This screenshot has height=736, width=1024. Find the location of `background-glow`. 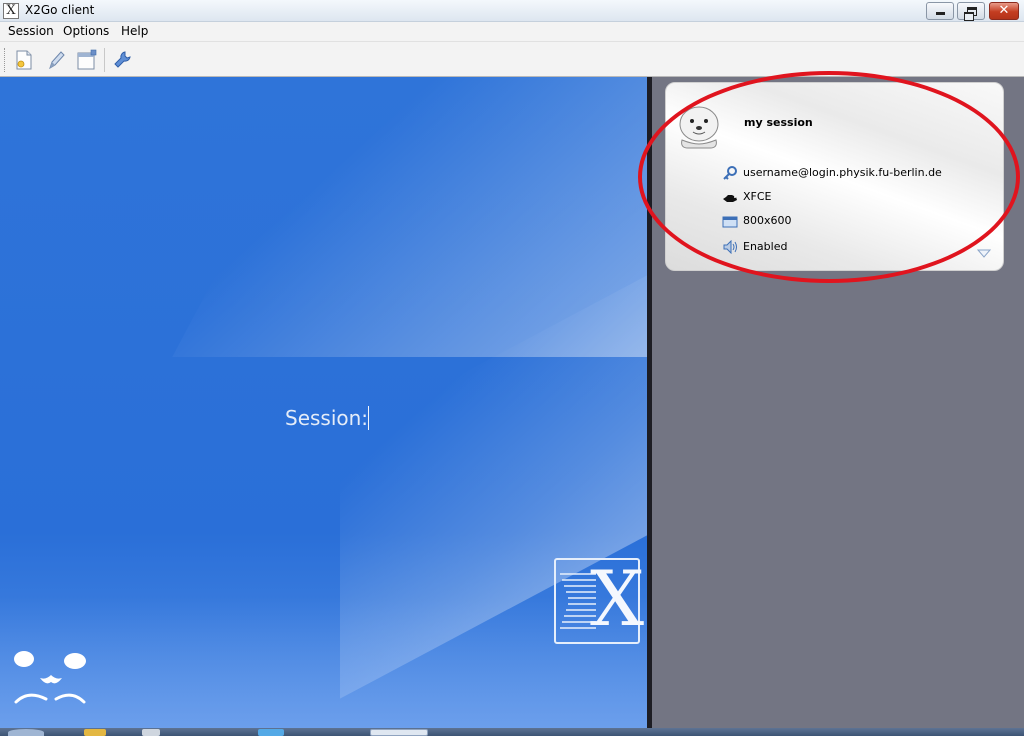

background-glow is located at coordinates (323, 662).